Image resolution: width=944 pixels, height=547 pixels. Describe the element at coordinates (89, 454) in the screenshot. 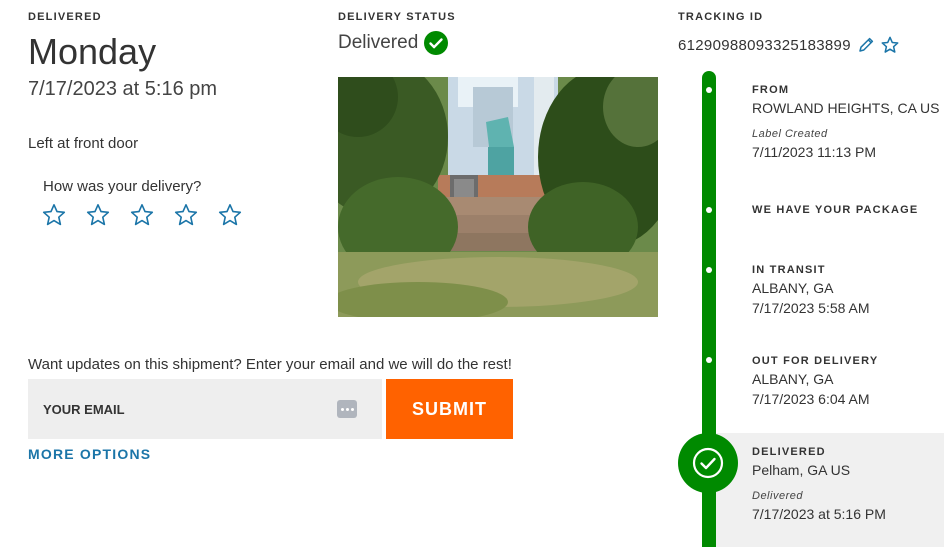

I see `more-options-link: MORE OPTIONS` at that location.